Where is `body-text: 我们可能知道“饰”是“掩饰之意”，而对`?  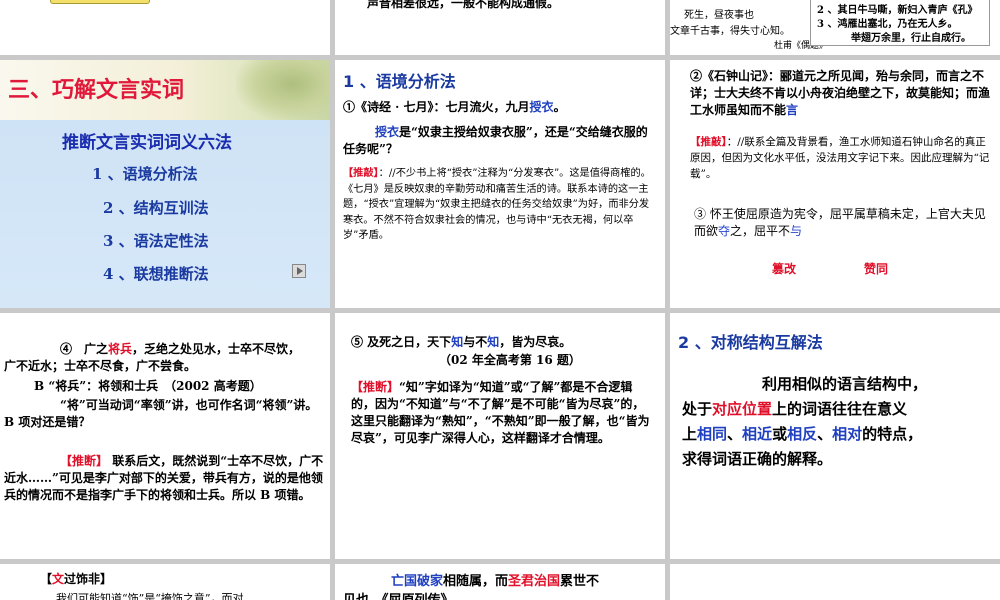
body-text: 我们可能知道“饰”是“掩饰之意”，而对 is located at coordinates (150, 596).